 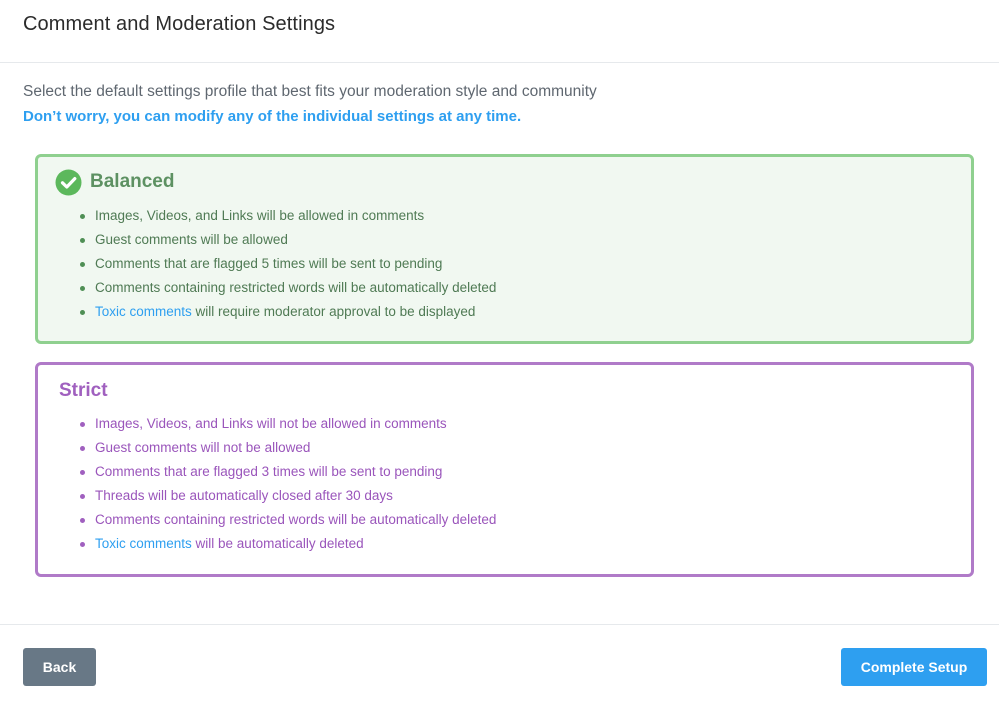 I want to click on list-item: Guest comments will be allowed, so click(x=288, y=240).